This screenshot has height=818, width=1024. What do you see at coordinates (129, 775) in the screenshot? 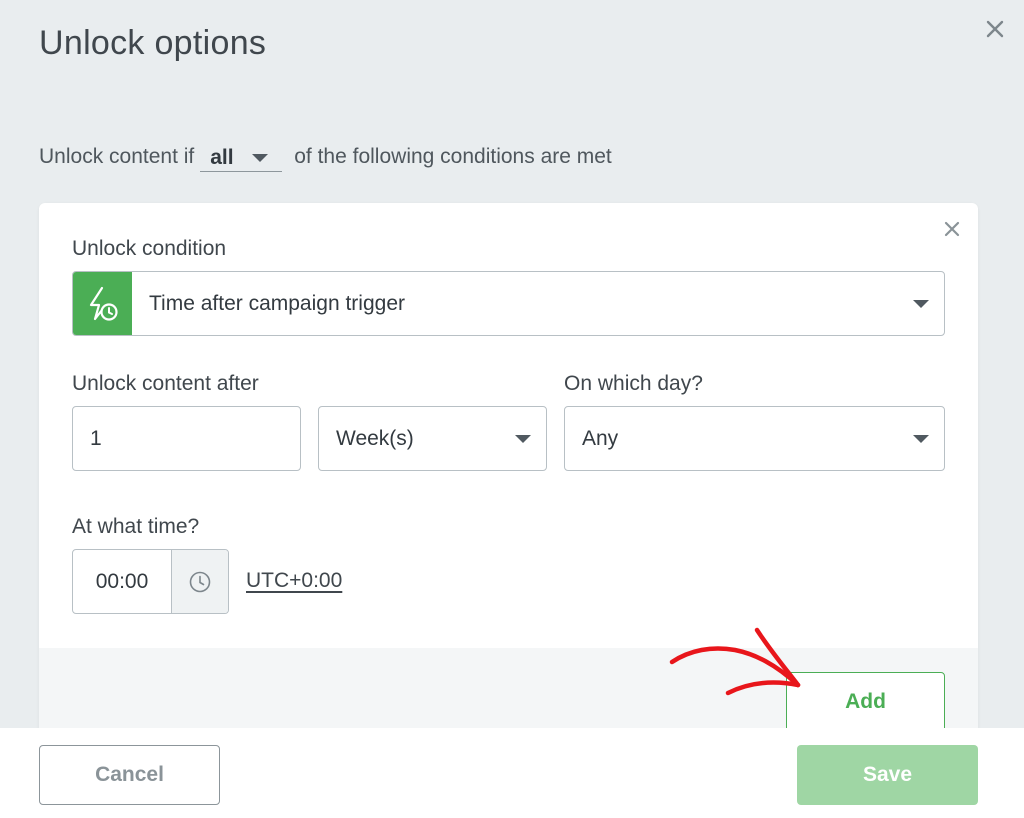
I see `cancel-button: Cancel` at bounding box center [129, 775].